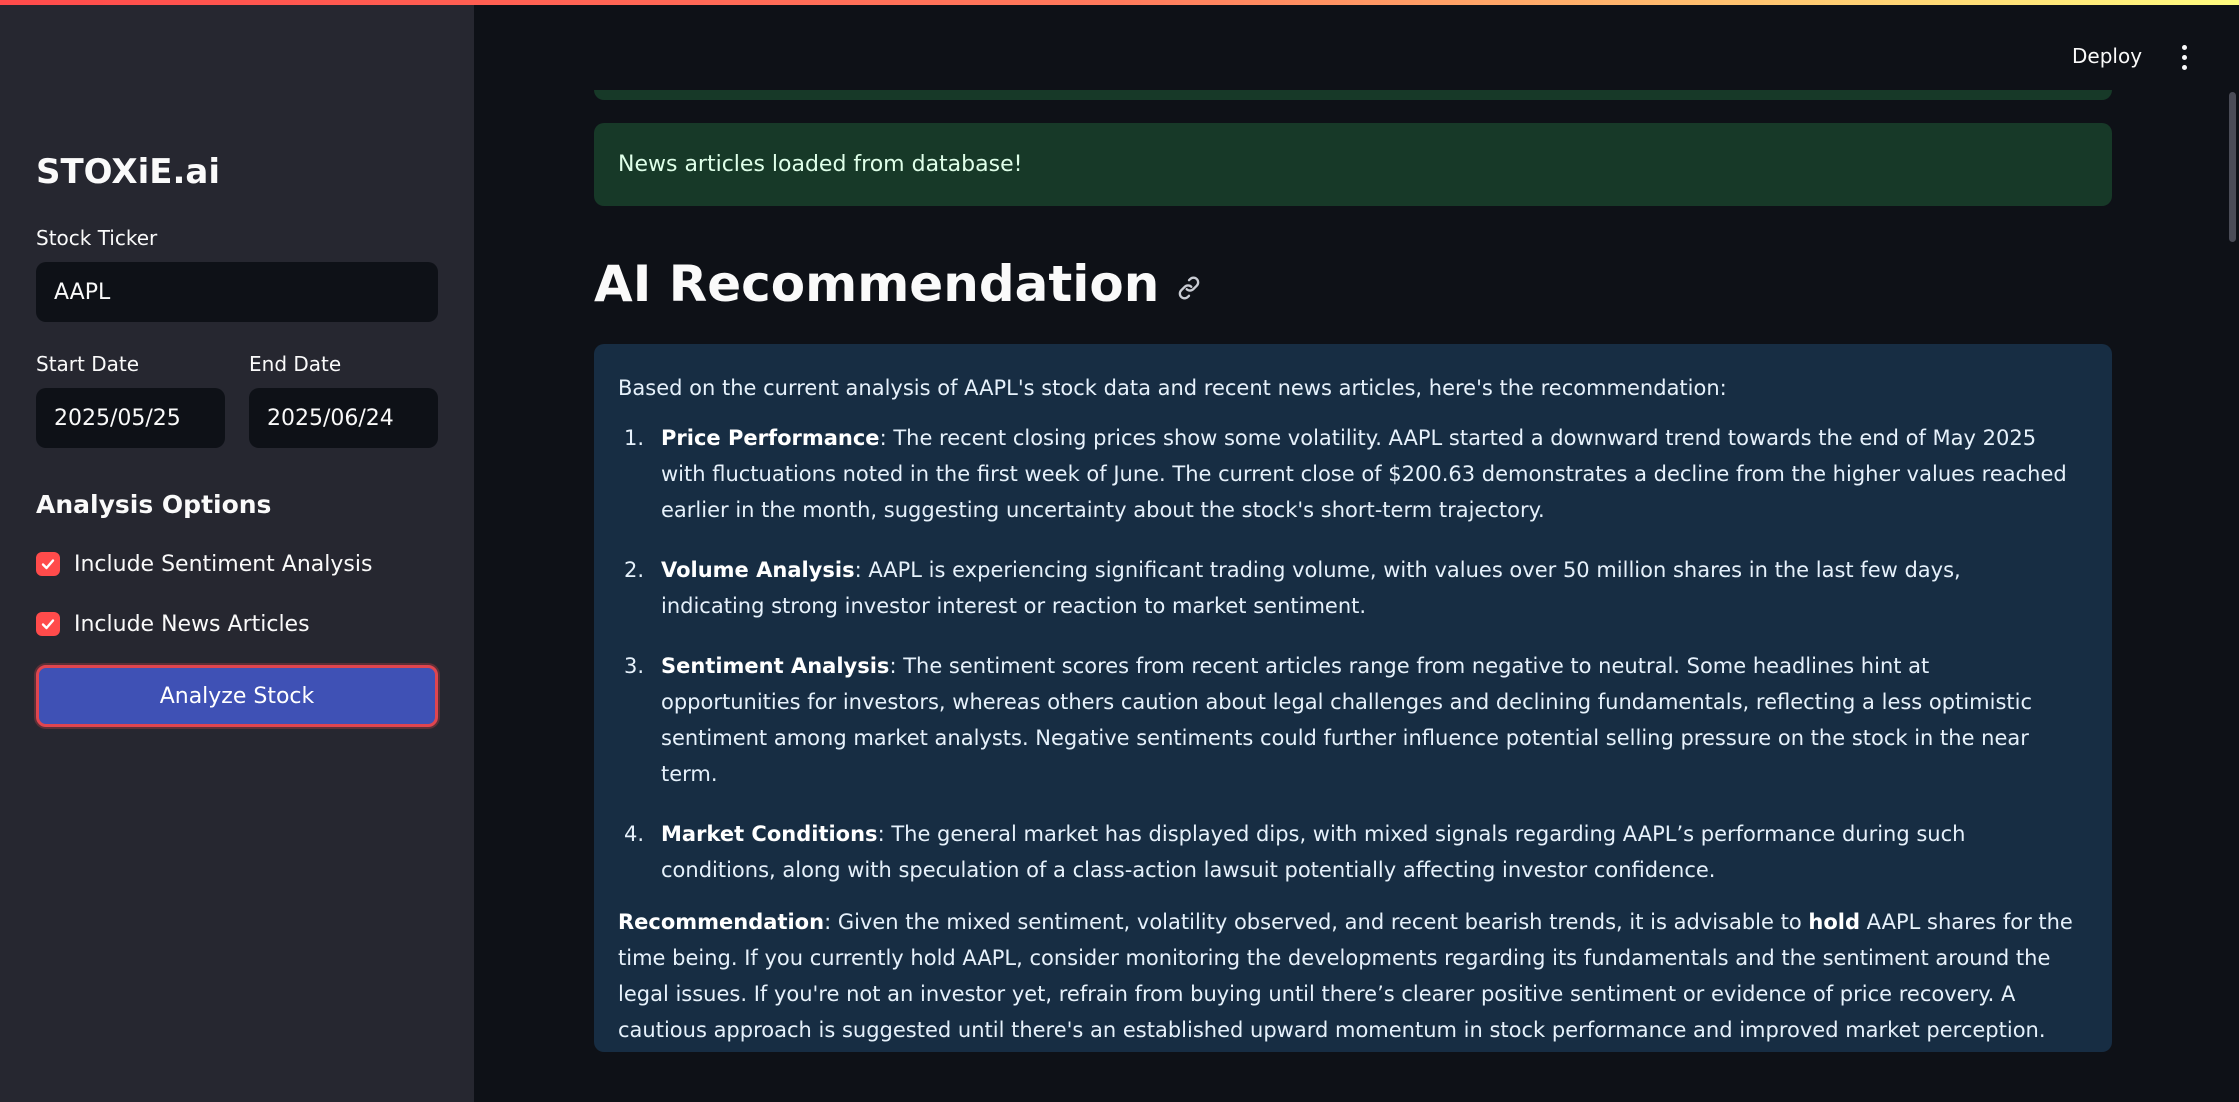 Image resolution: width=2239 pixels, height=1102 pixels. I want to click on page-title-text: AI Recommendation, so click(877, 284).